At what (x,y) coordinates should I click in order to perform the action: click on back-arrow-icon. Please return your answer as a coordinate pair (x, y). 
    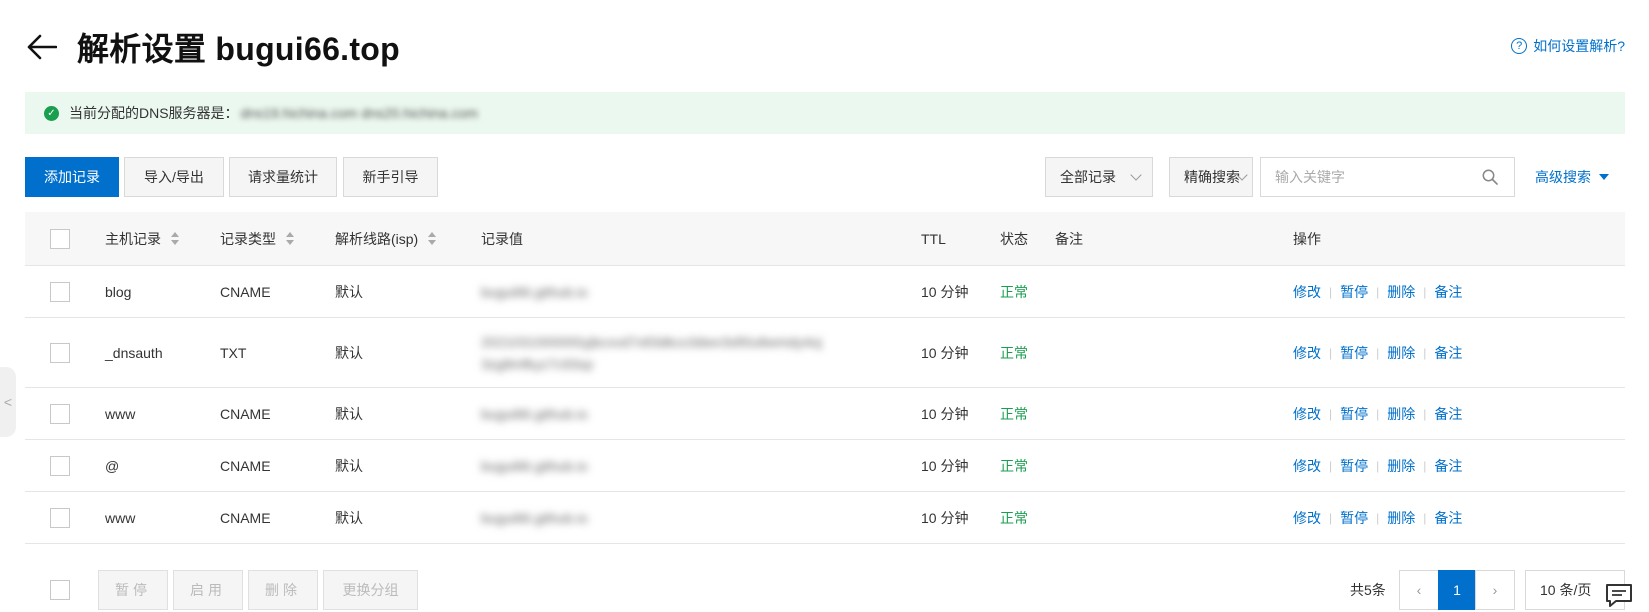
    Looking at the image, I should click on (42, 47).